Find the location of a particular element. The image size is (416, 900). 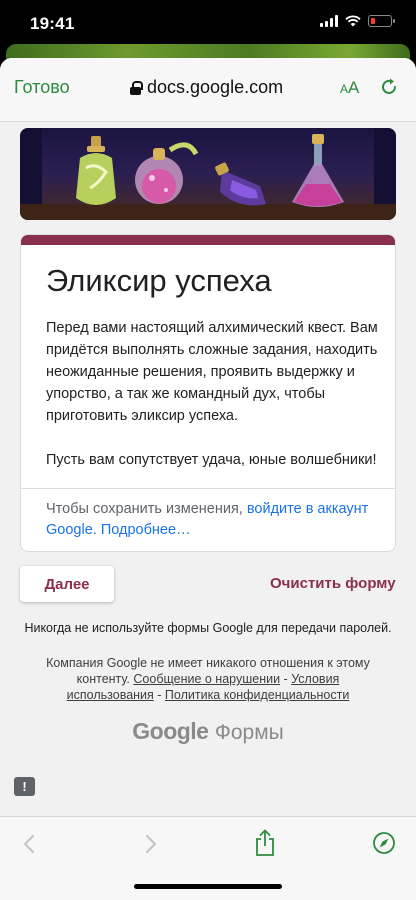

status-icons is located at coordinates (357, 21).